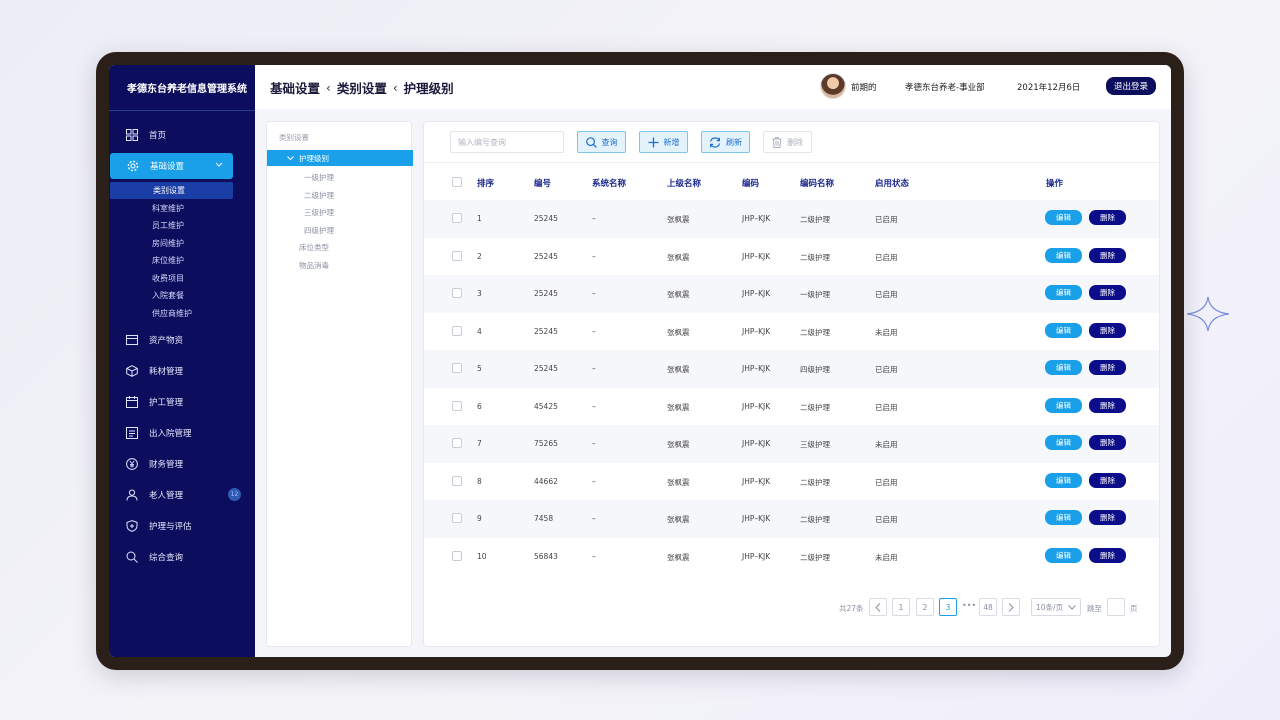  I want to click on sidebar-subitem: 科室维护, so click(182, 208).